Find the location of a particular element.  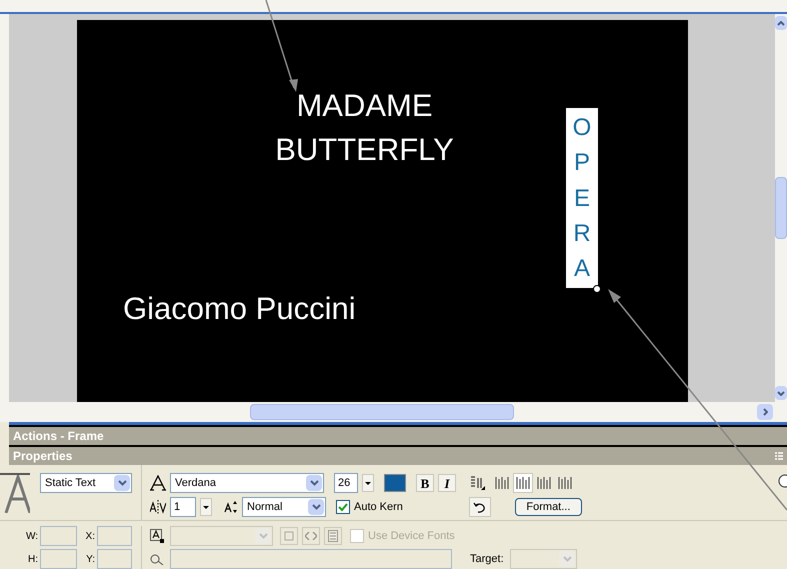

target-dropdown is located at coordinates (543, 559).